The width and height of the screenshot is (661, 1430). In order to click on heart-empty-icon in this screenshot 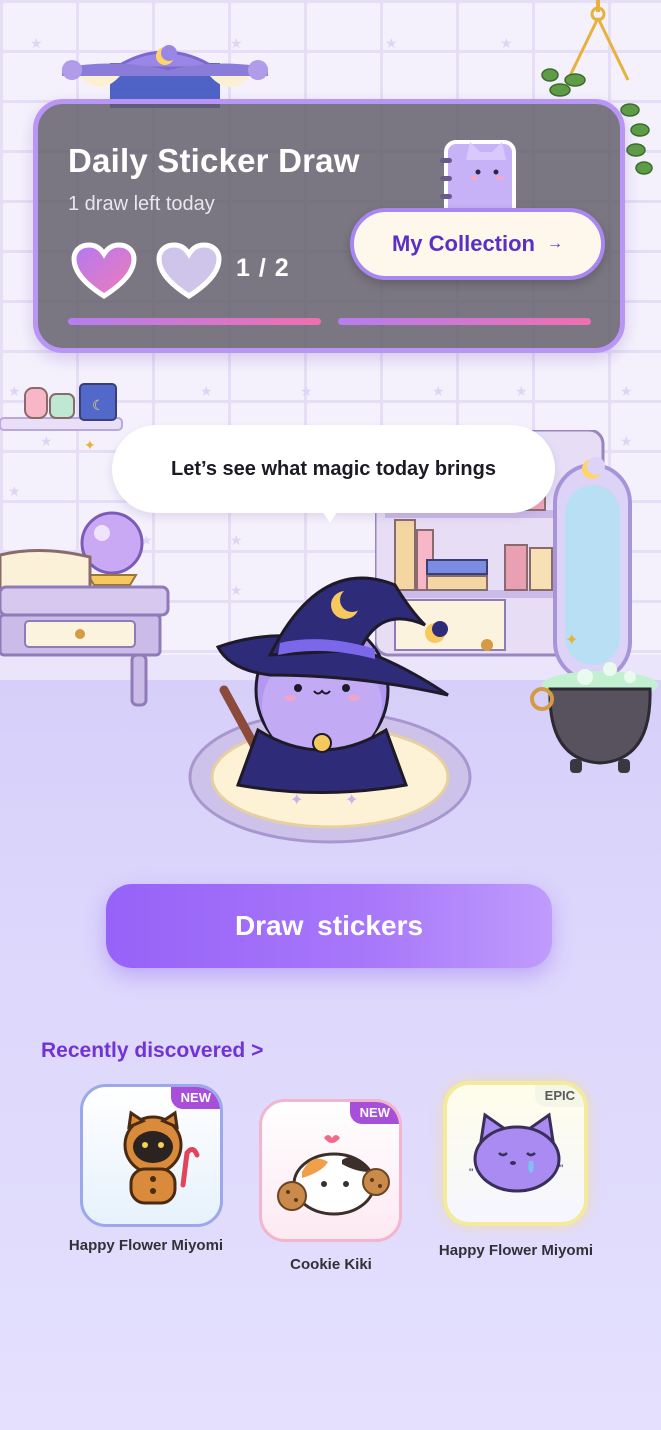, I will do `click(189, 270)`.